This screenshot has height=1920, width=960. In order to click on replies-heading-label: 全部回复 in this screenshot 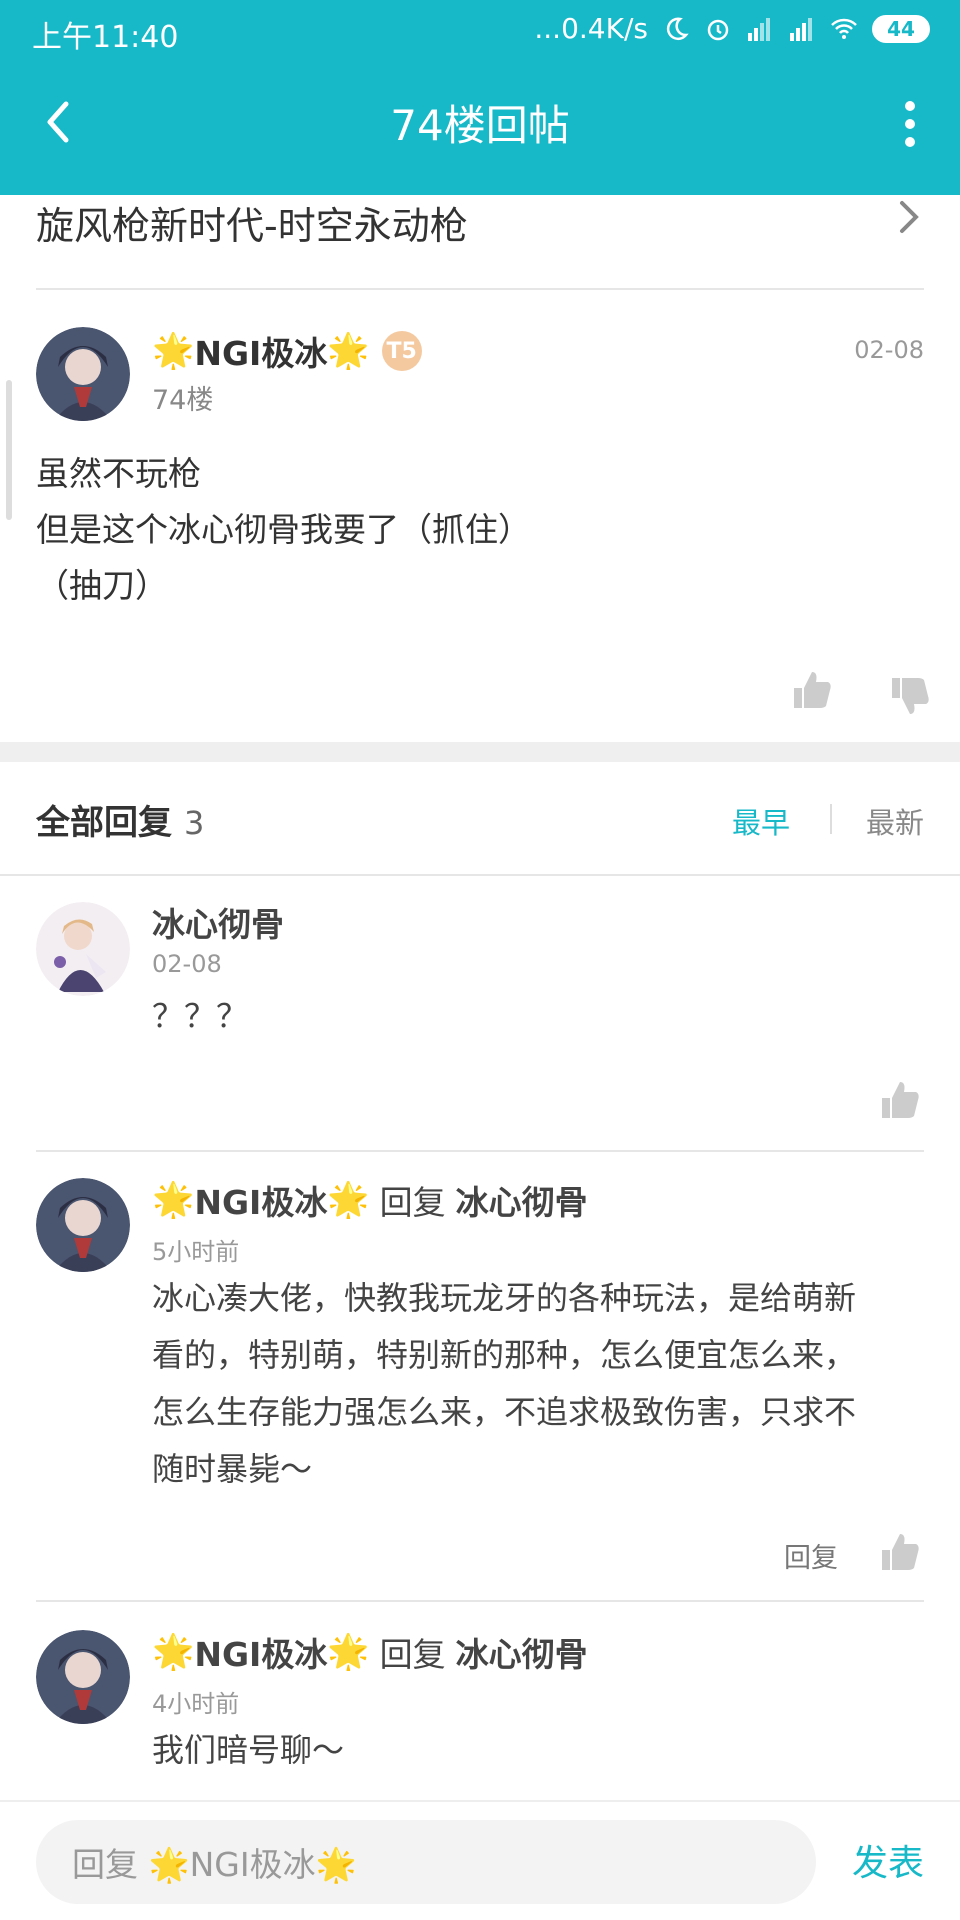, I will do `click(104, 823)`.